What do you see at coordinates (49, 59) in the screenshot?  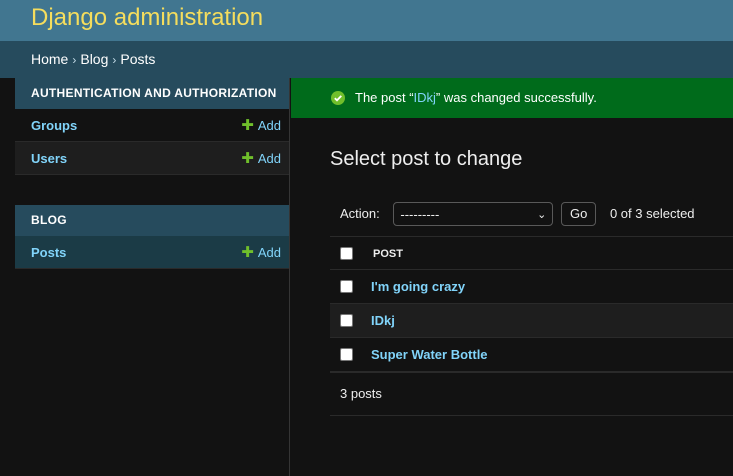 I see `breadcrumb-home: Home` at bounding box center [49, 59].